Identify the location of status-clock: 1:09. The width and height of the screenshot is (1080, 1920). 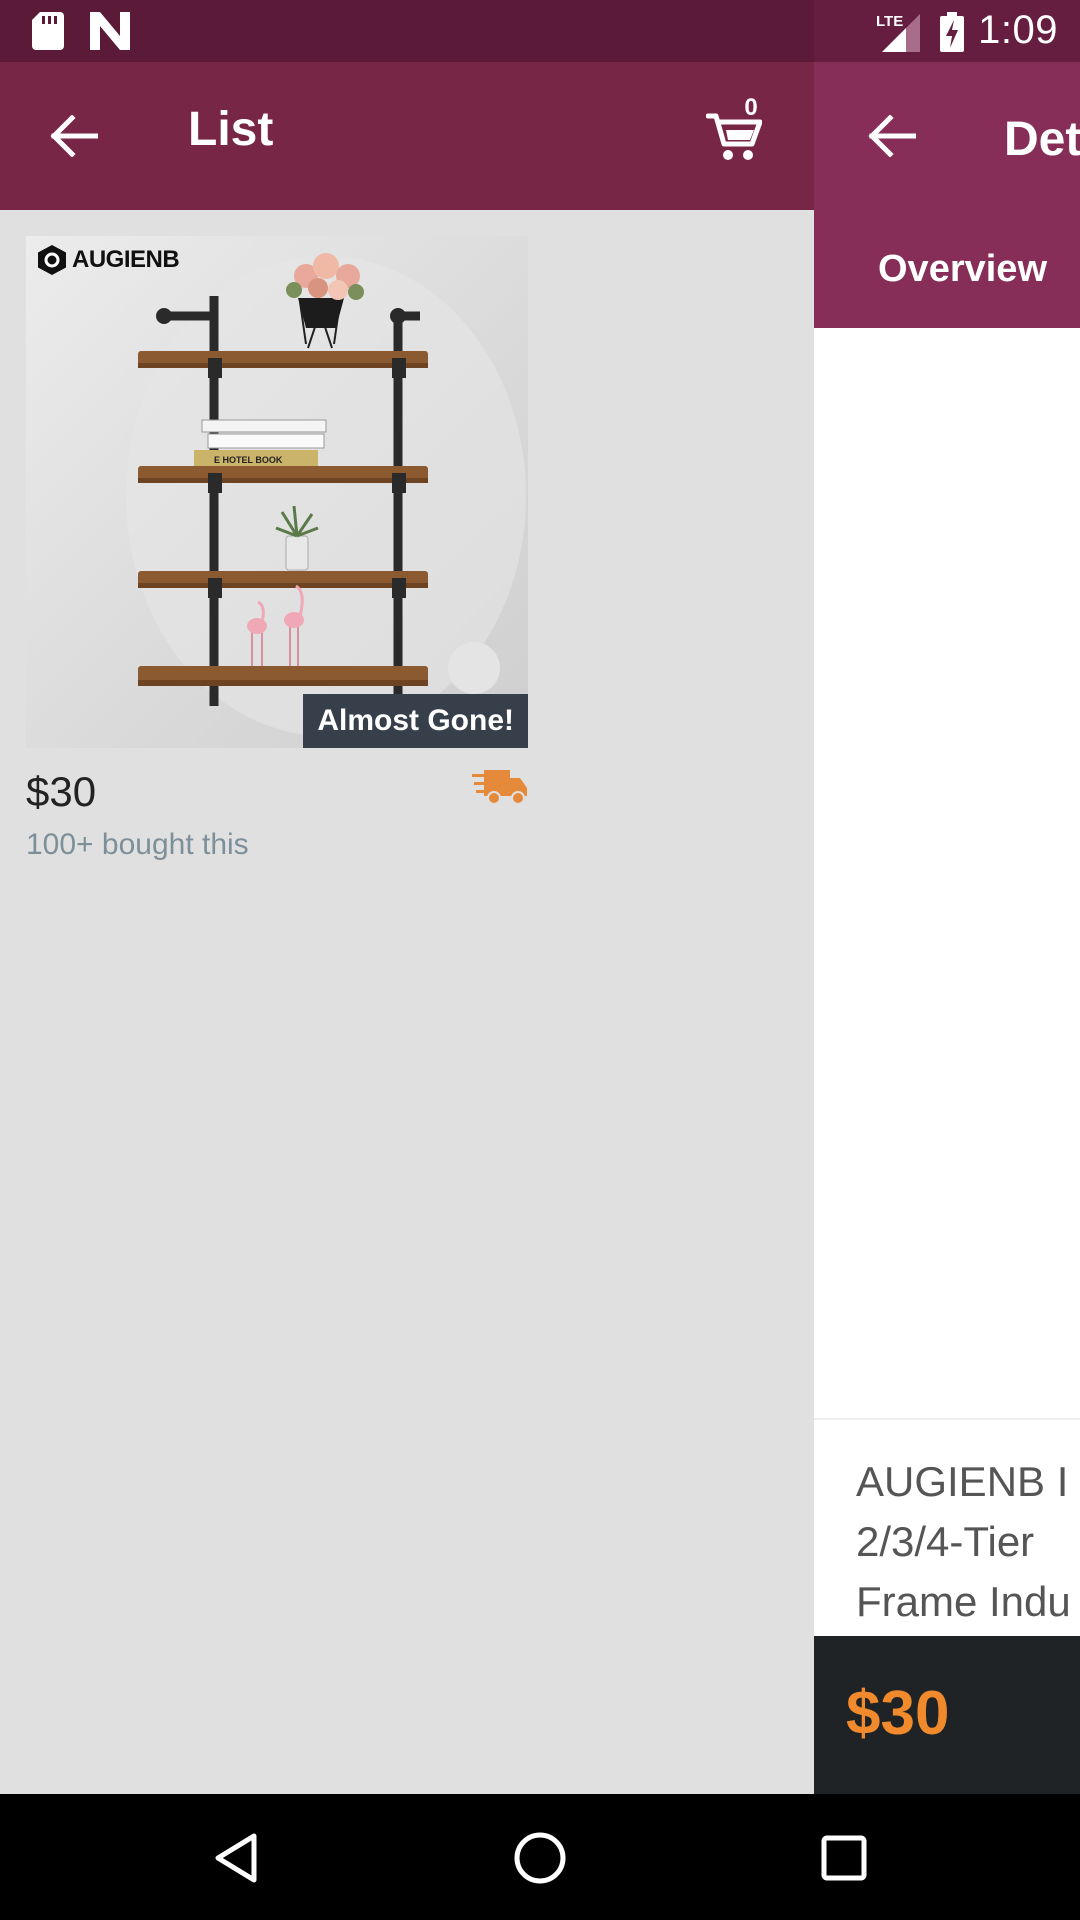
(1018, 30).